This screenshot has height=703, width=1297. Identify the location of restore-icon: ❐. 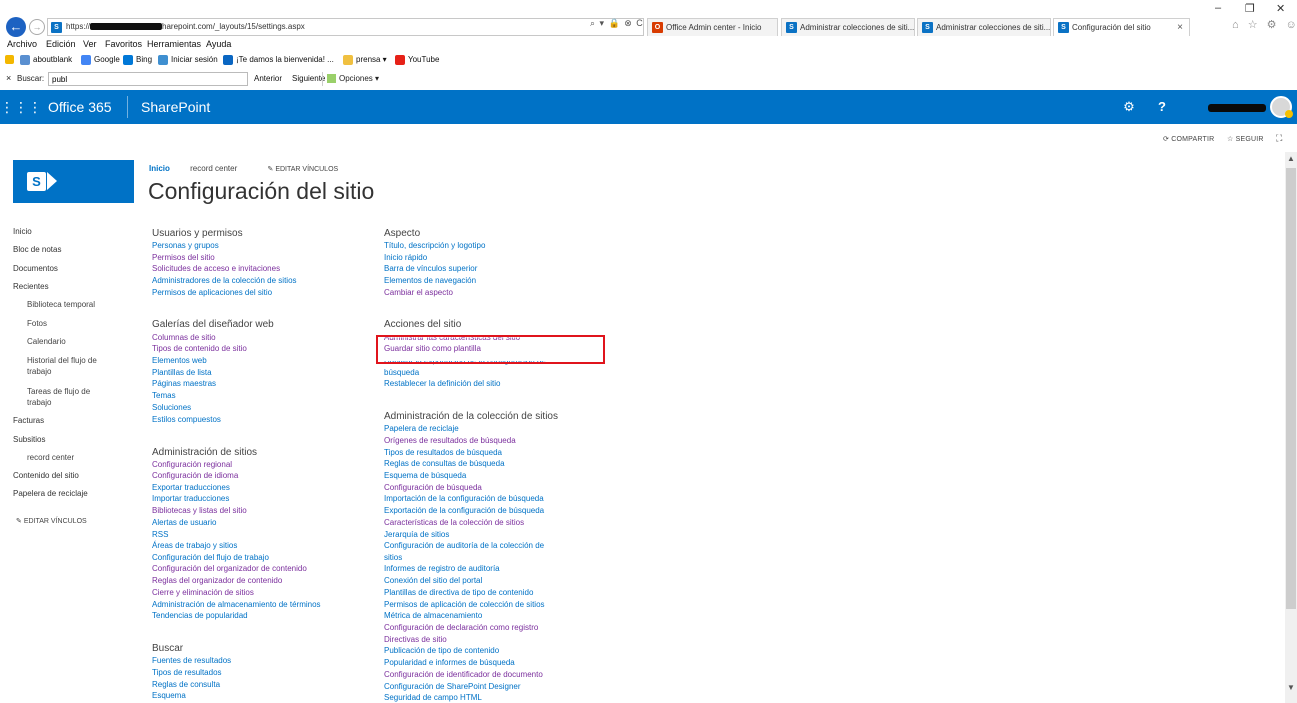
(1250, 8).